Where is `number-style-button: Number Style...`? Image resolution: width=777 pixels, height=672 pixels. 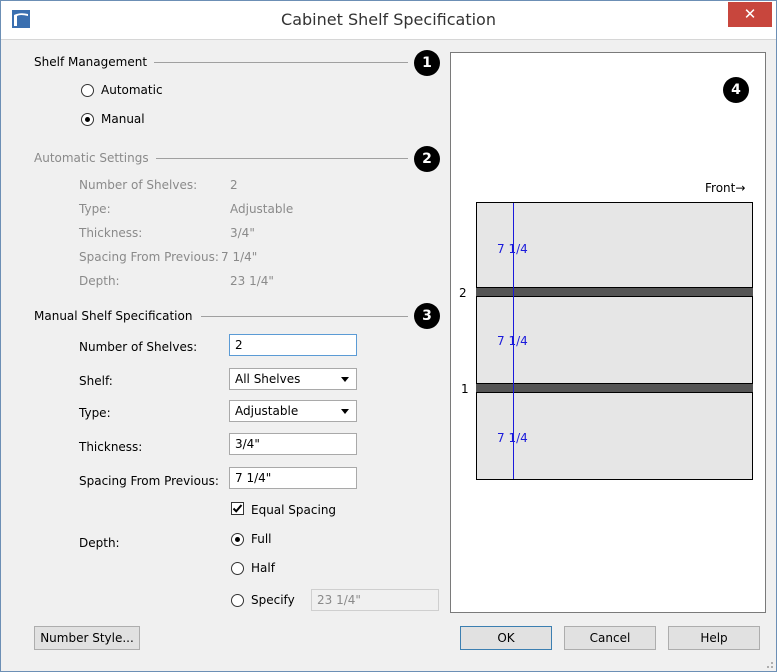
number-style-button: Number Style... is located at coordinates (87, 638).